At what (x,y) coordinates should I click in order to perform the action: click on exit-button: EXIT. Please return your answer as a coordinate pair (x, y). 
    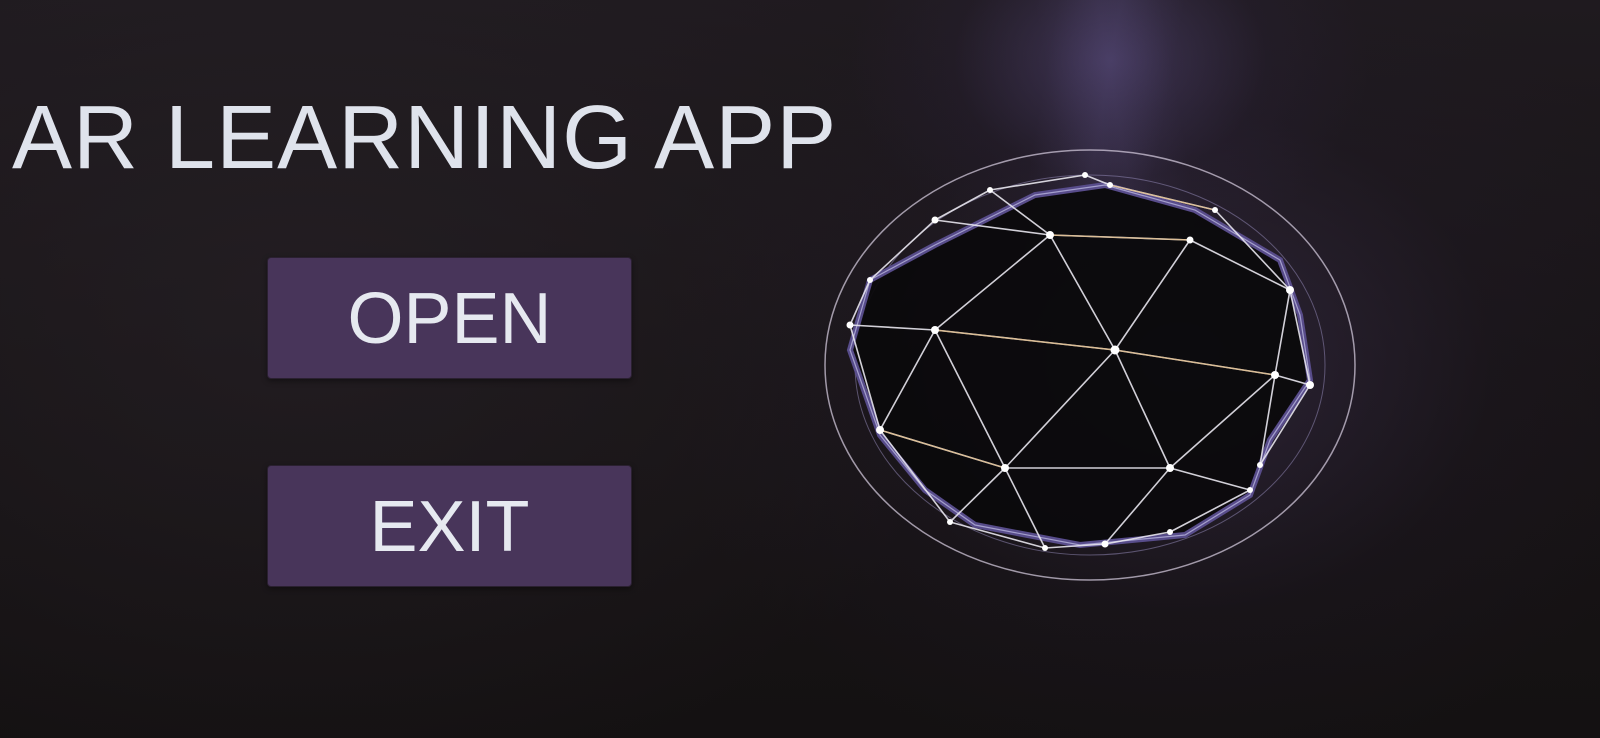
    Looking at the image, I should click on (449, 526).